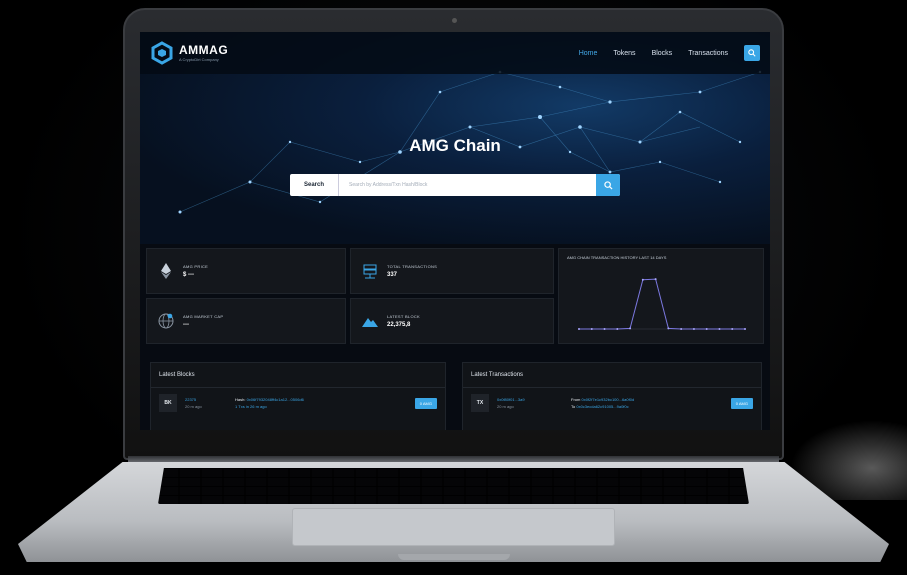 Image resolution: width=907 pixels, height=575 pixels. I want to click on nav-links: Home Tokens Blocks Transactions, so click(669, 53).